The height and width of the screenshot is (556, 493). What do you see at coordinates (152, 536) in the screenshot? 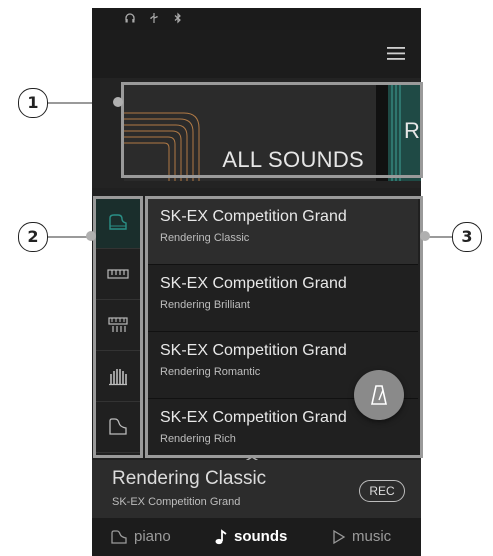
I see `tab-label: piano` at bounding box center [152, 536].